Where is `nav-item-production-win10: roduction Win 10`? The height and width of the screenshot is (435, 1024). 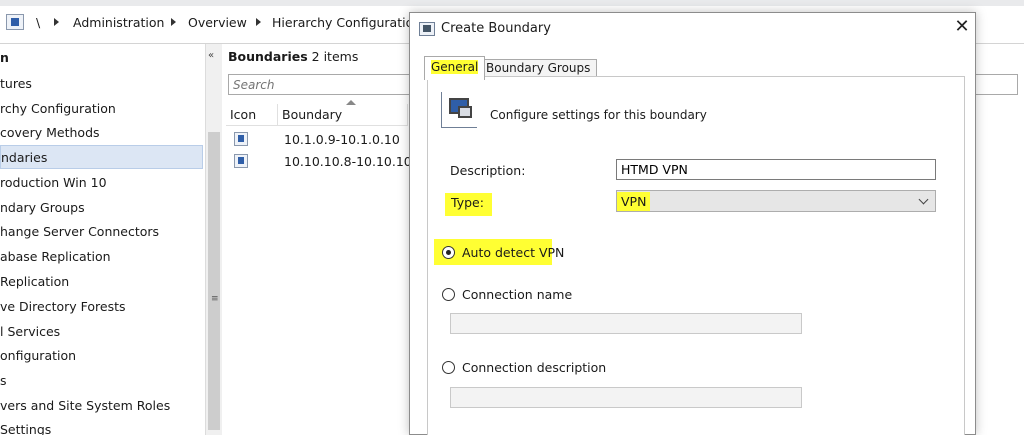
nav-item-production-win10: roduction Win 10 is located at coordinates (101, 183).